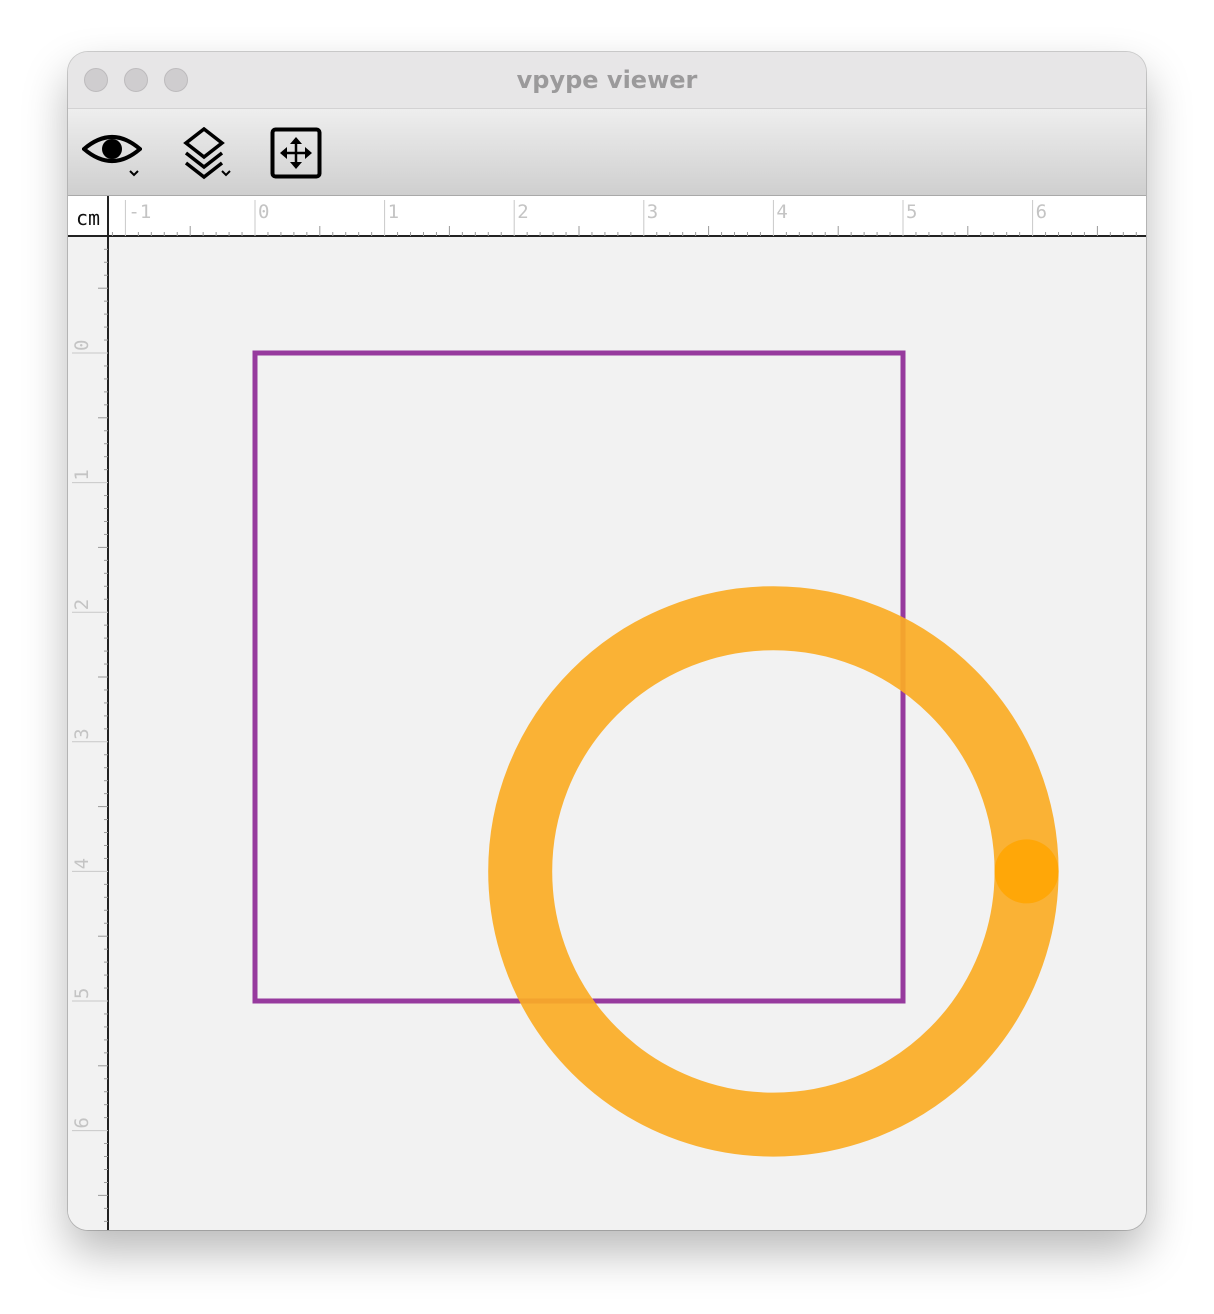 The width and height of the screenshot is (1214, 1314). I want to click on layers-icon, so click(207, 153).